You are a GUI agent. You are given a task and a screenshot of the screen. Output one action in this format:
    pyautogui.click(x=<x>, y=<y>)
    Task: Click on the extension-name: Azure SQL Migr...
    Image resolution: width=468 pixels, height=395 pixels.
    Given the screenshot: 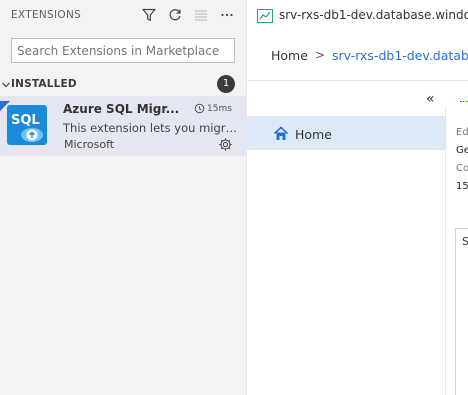 What is the action you would take?
    pyautogui.click(x=121, y=109)
    